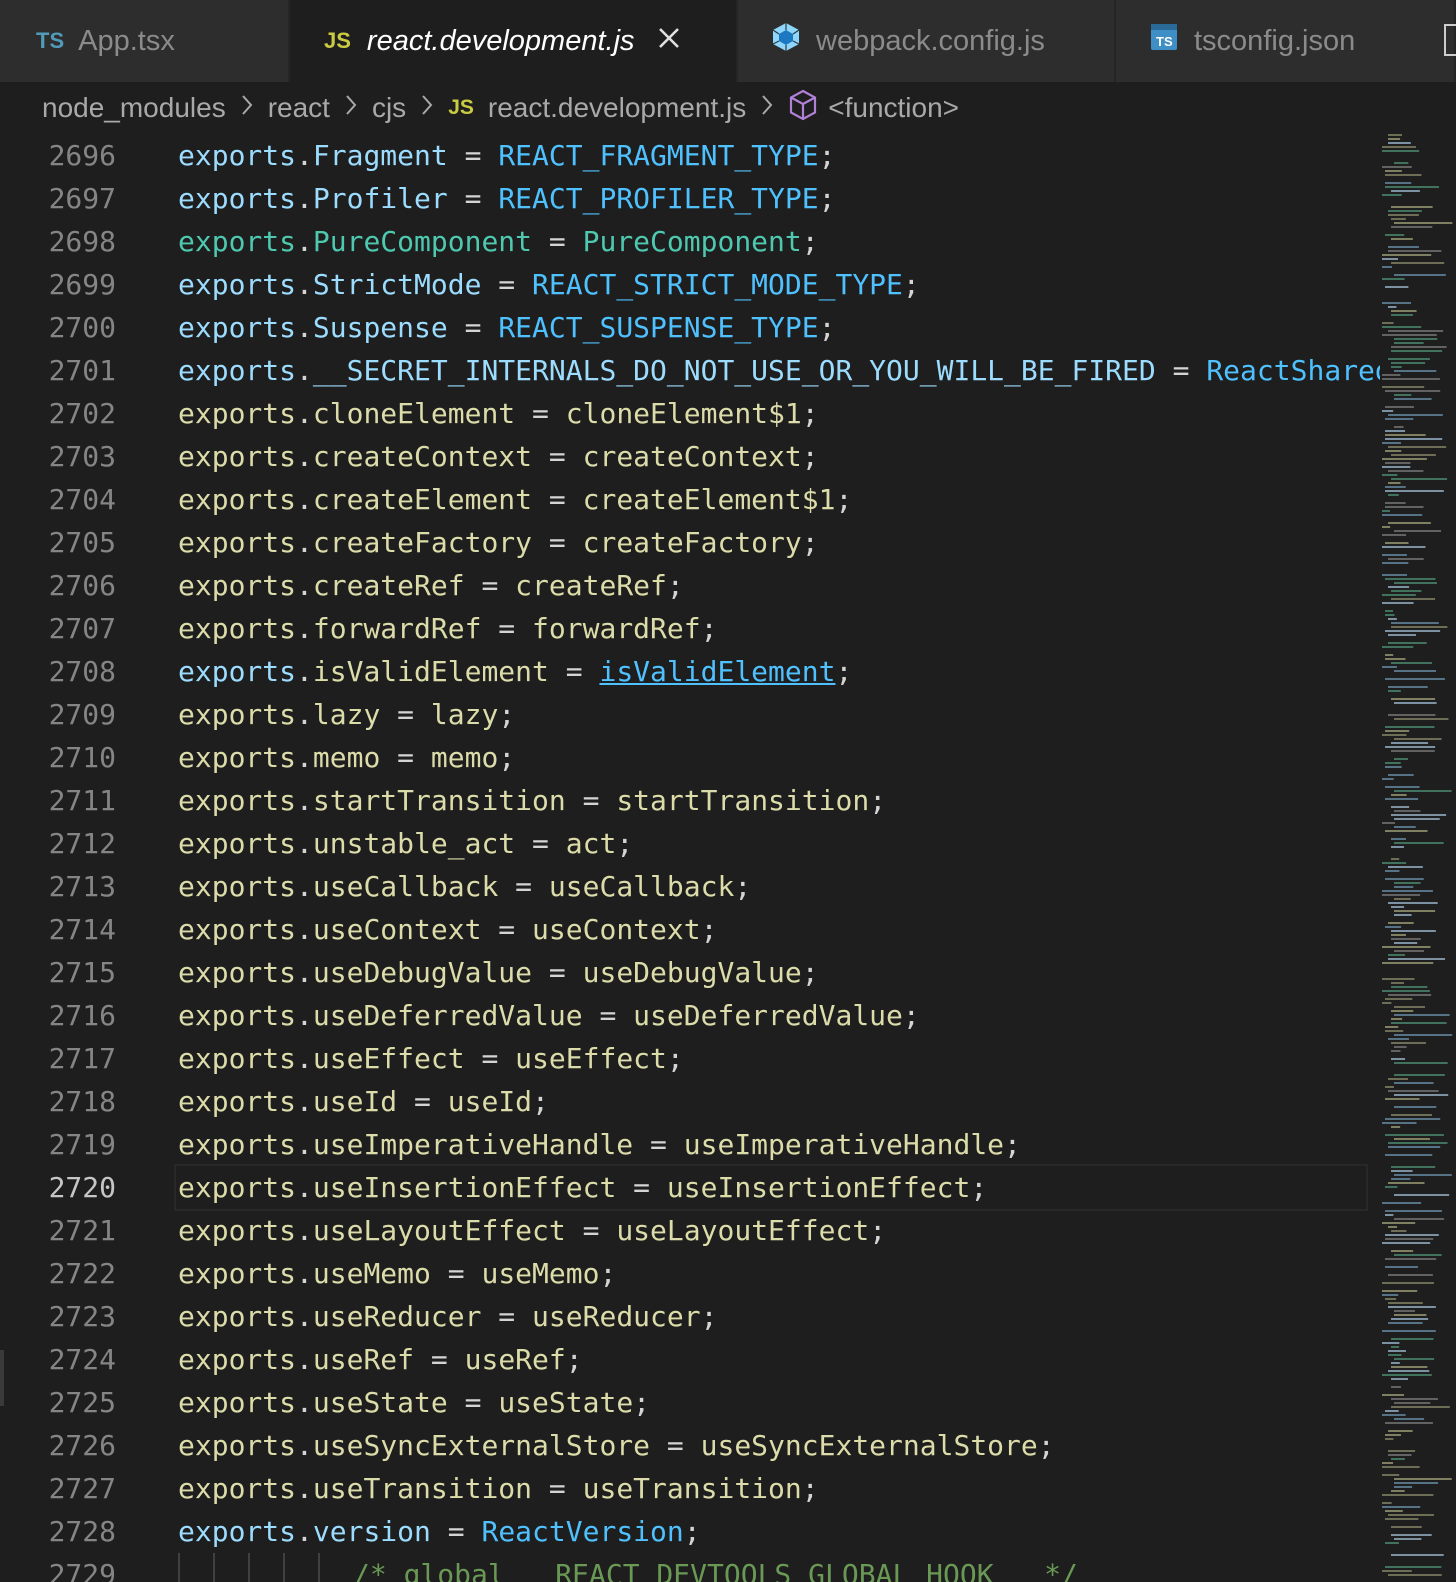 This screenshot has height=1582, width=1456. Describe the element at coordinates (1450, 40) in the screenshot. I see `tab-overflow-icon` at that location.